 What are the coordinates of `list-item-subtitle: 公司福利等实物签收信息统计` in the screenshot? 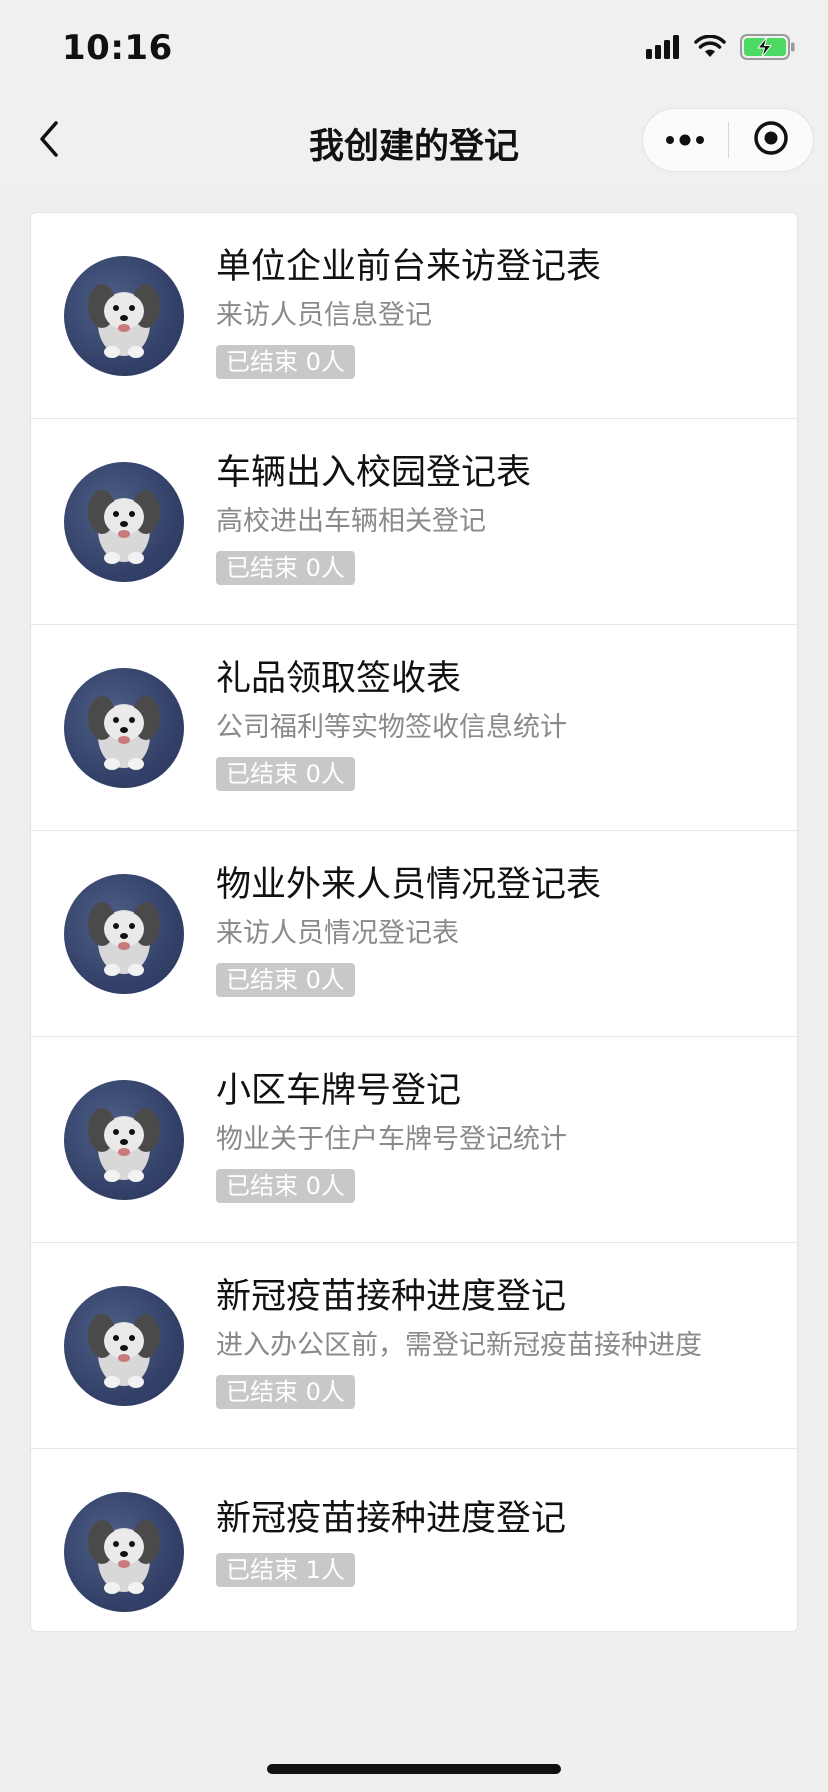 It's located at (391, 727).